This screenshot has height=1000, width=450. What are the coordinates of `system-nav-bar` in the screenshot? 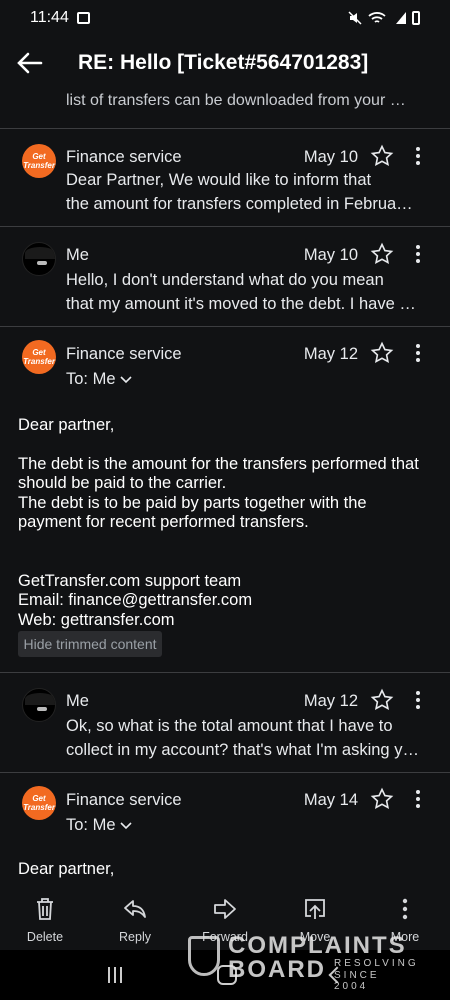 It's located at (225, 975).